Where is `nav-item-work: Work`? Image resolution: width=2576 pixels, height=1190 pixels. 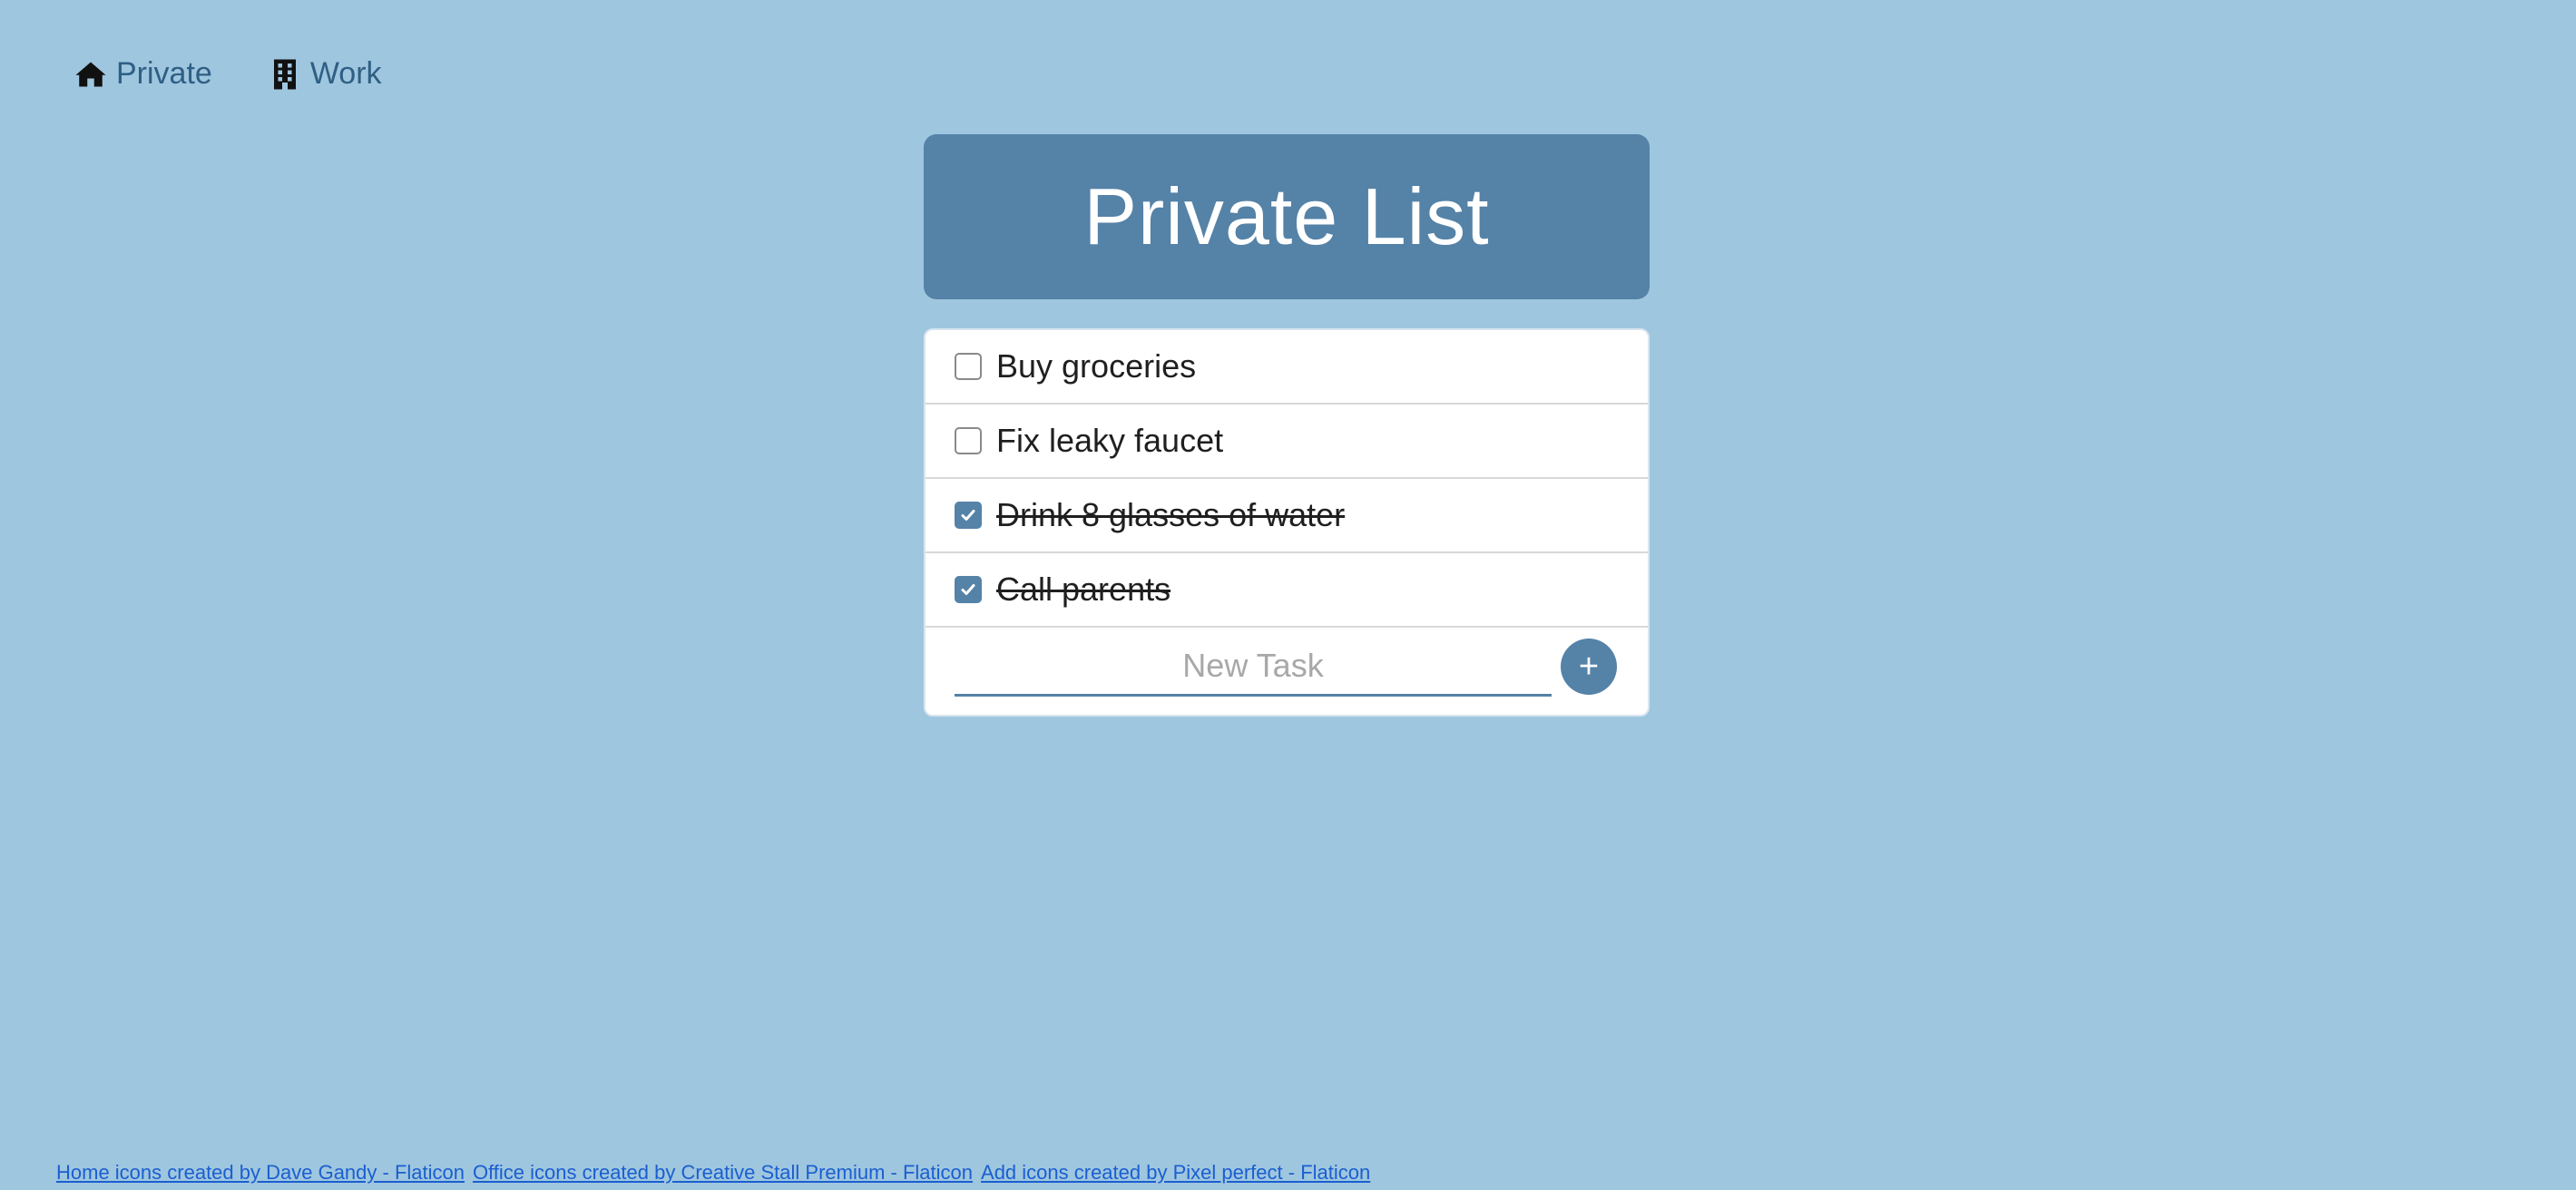 nav-item-work: Work is located at coordinates (325, 74).